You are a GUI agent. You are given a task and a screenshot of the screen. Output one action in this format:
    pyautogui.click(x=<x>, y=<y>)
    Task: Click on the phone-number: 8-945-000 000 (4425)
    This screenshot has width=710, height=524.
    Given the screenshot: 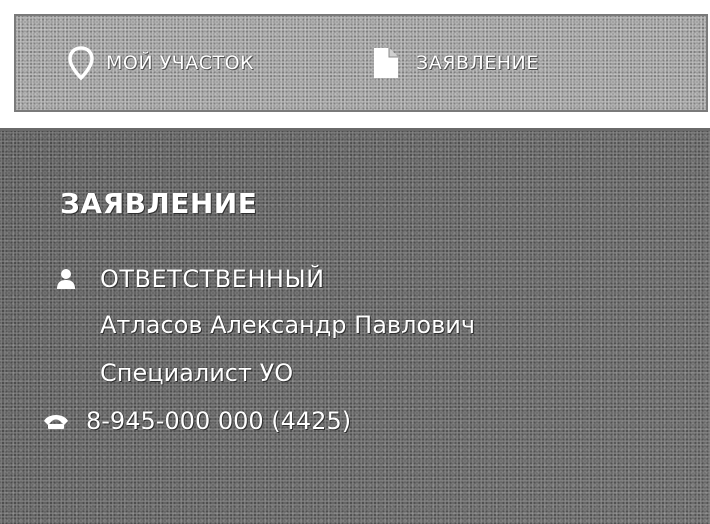 What is the action you would take?
    pyautogui.click(x=218, y=421)
    